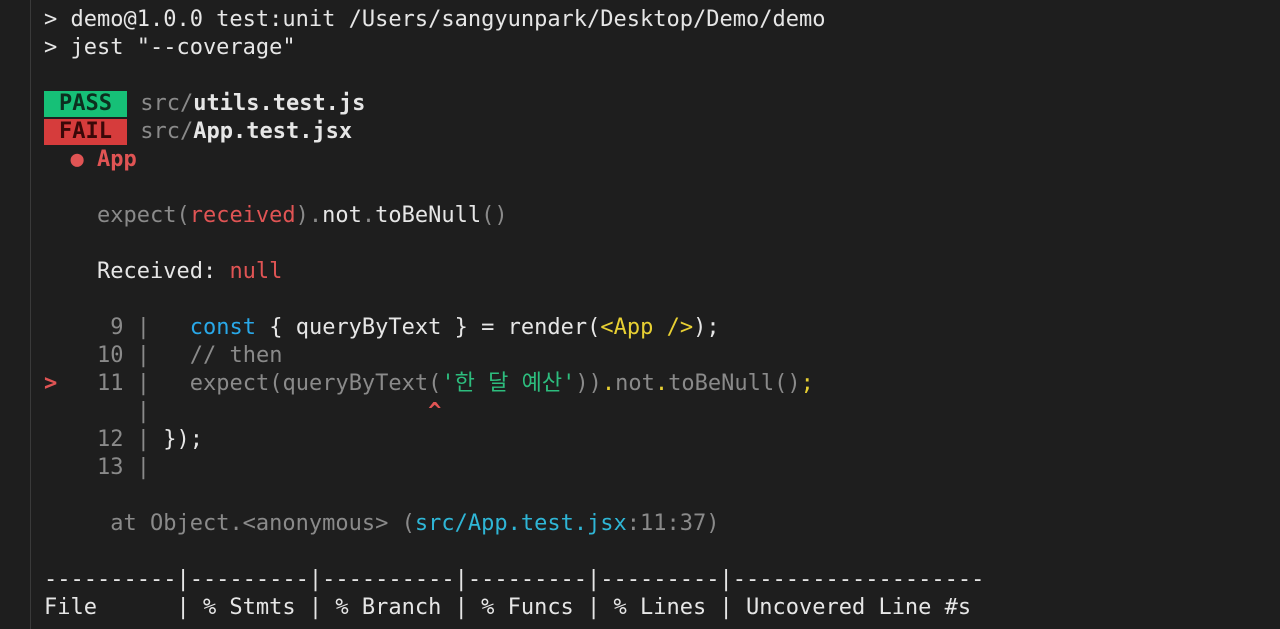  What do you see at coordinates (110, 383) in the screenshot?
I see `line-number: 11` at bounding box center [110, 383].